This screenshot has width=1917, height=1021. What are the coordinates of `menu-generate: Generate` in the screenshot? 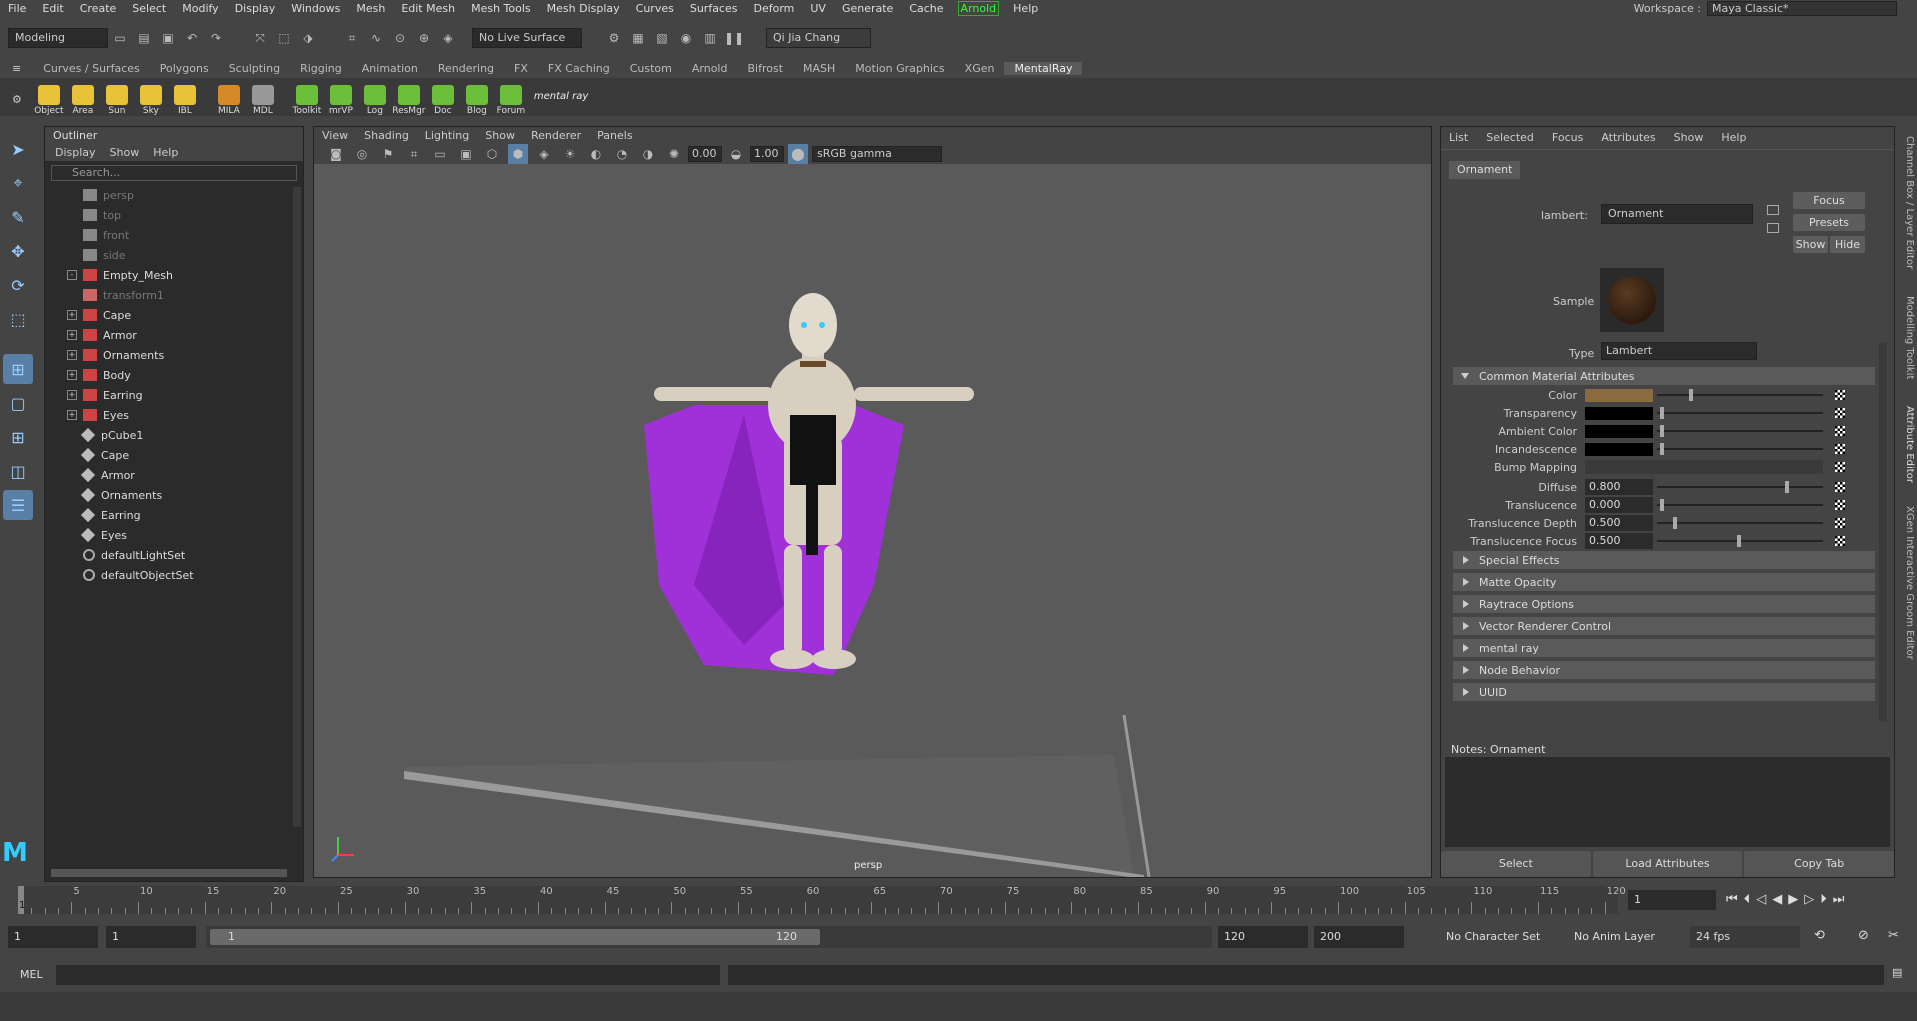 It's located at (867, 8).